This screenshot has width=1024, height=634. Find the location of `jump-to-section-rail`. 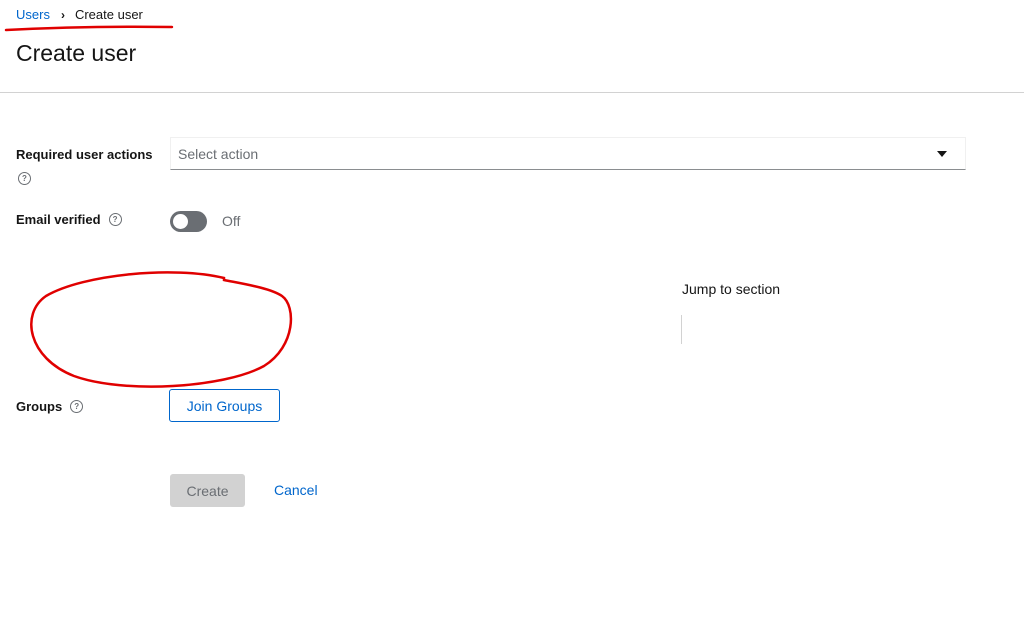

jump-to-section-rail is located at coordinates (681, 329).